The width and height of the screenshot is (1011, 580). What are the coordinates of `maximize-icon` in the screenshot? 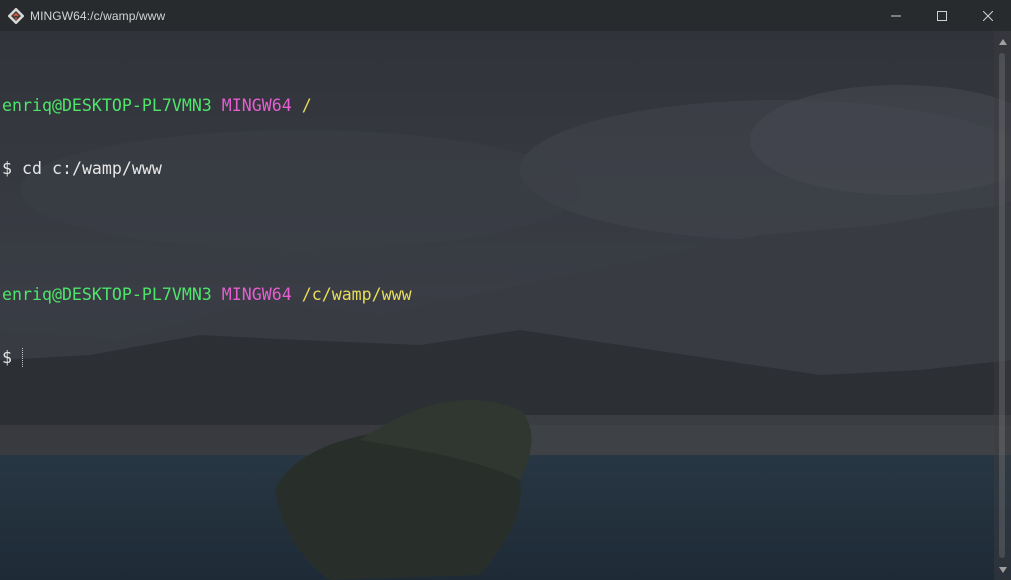 It's located at (942, 15).